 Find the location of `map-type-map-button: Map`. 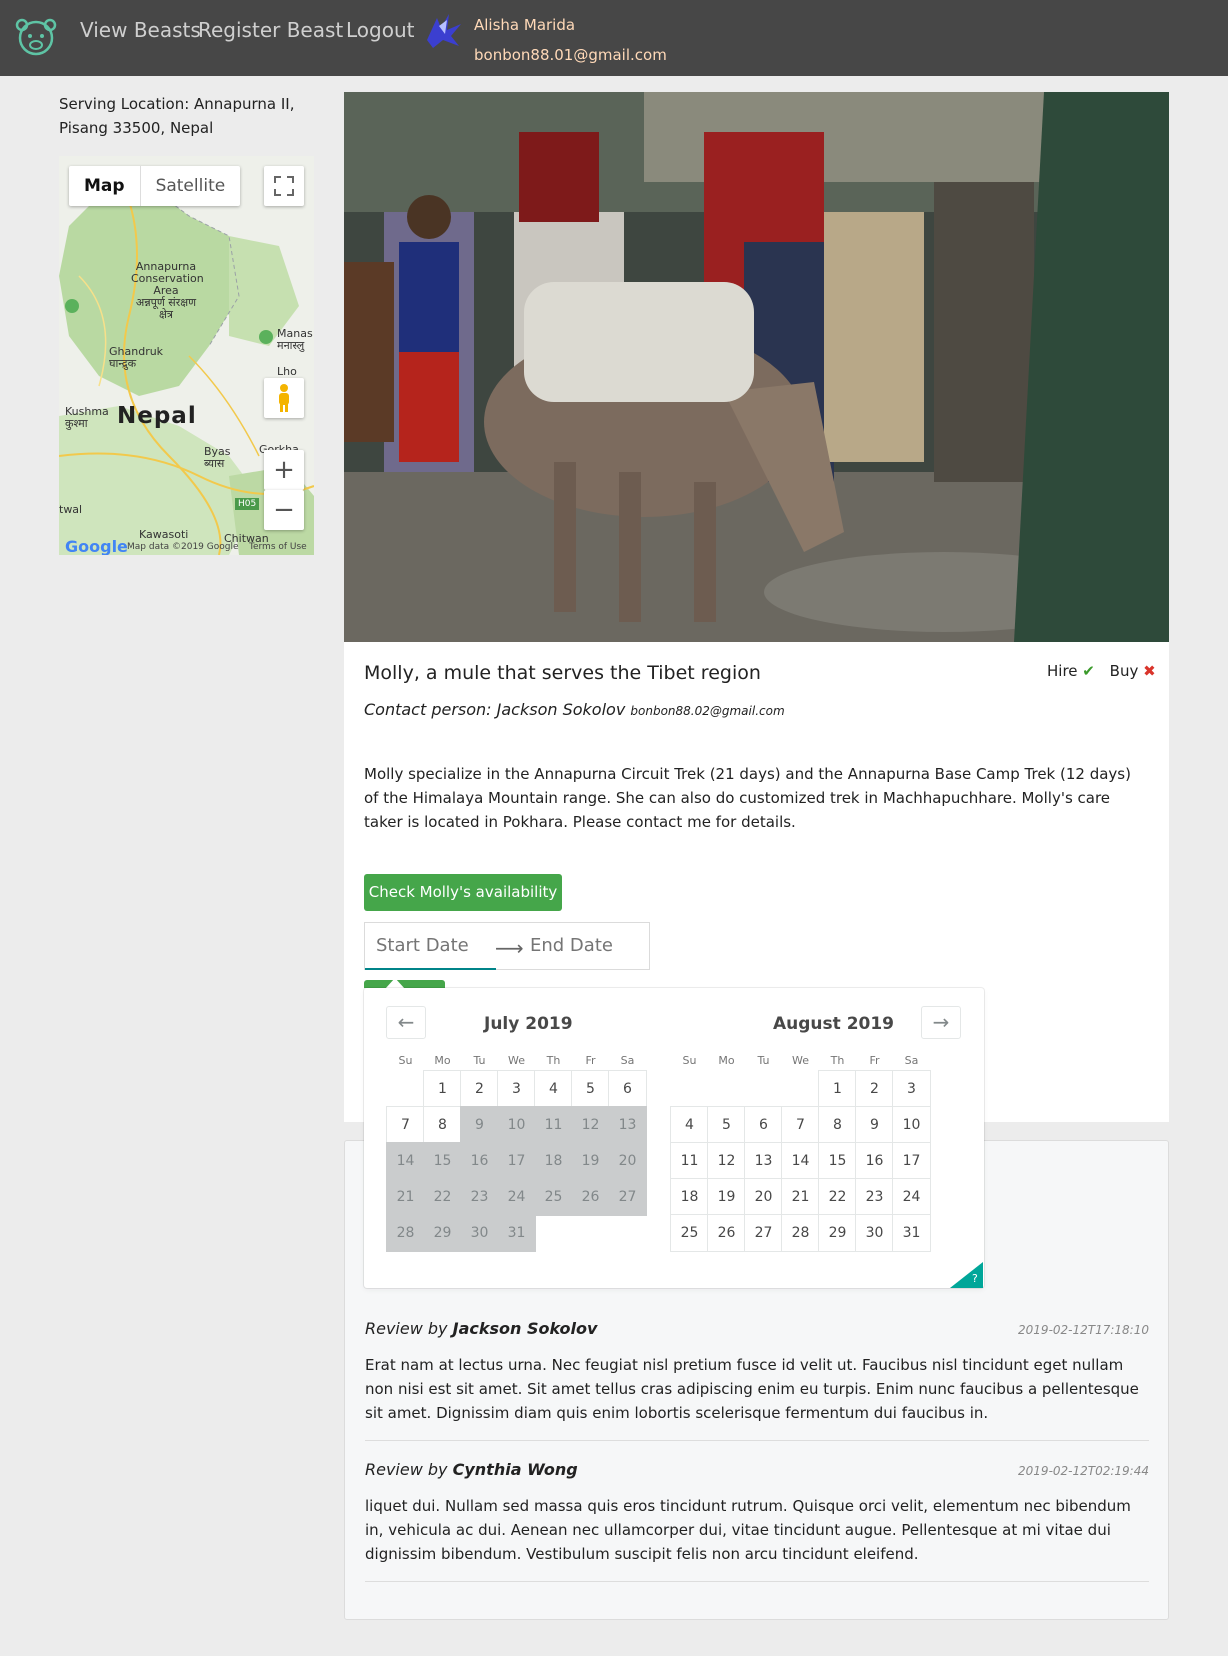

map-type-map-button: Map is located at coordinates (105, 186).